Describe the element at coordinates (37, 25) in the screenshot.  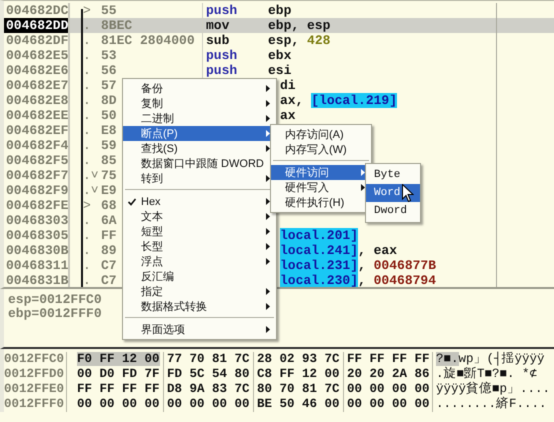
I see `address-cell: 004682DD` at that location.